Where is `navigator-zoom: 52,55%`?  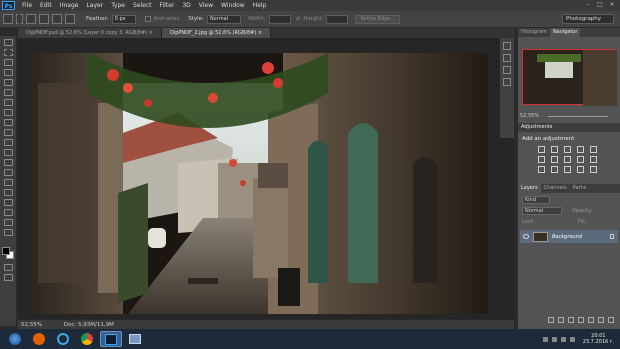
navigator-zoom: 52,55% is located at coordinates (529, 116).